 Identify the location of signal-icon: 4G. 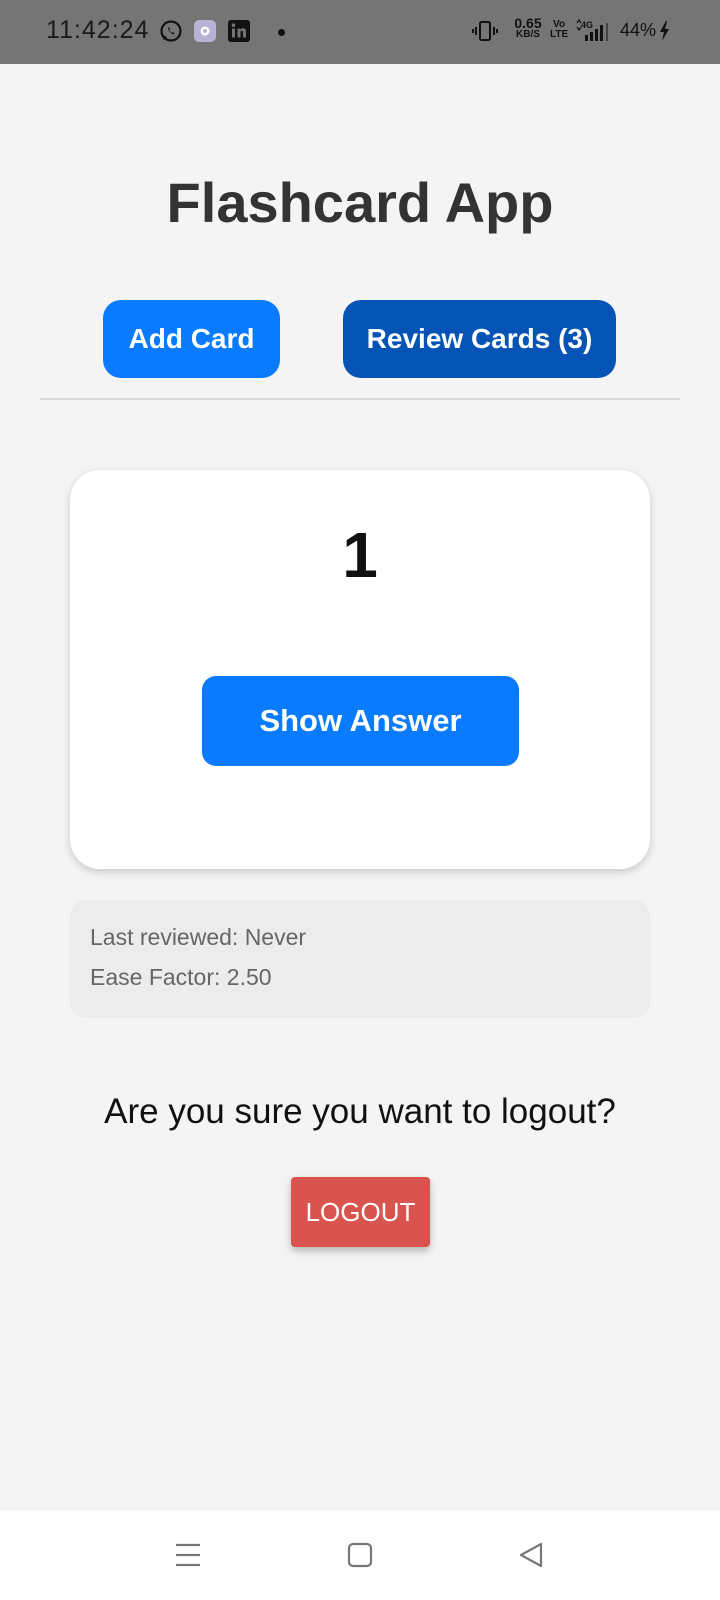
(594, 31).